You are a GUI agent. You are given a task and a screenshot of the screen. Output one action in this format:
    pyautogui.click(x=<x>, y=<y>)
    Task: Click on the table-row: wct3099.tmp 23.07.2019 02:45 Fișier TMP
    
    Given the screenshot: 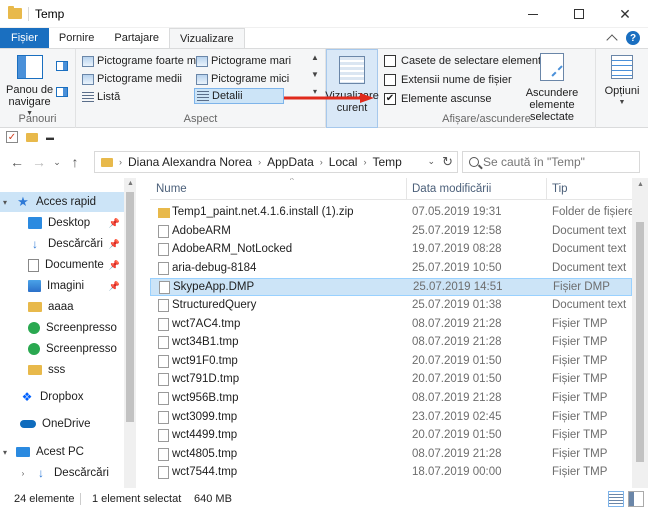 What is the action you would take?
    pyautogui.click(x=391, y=418)
    